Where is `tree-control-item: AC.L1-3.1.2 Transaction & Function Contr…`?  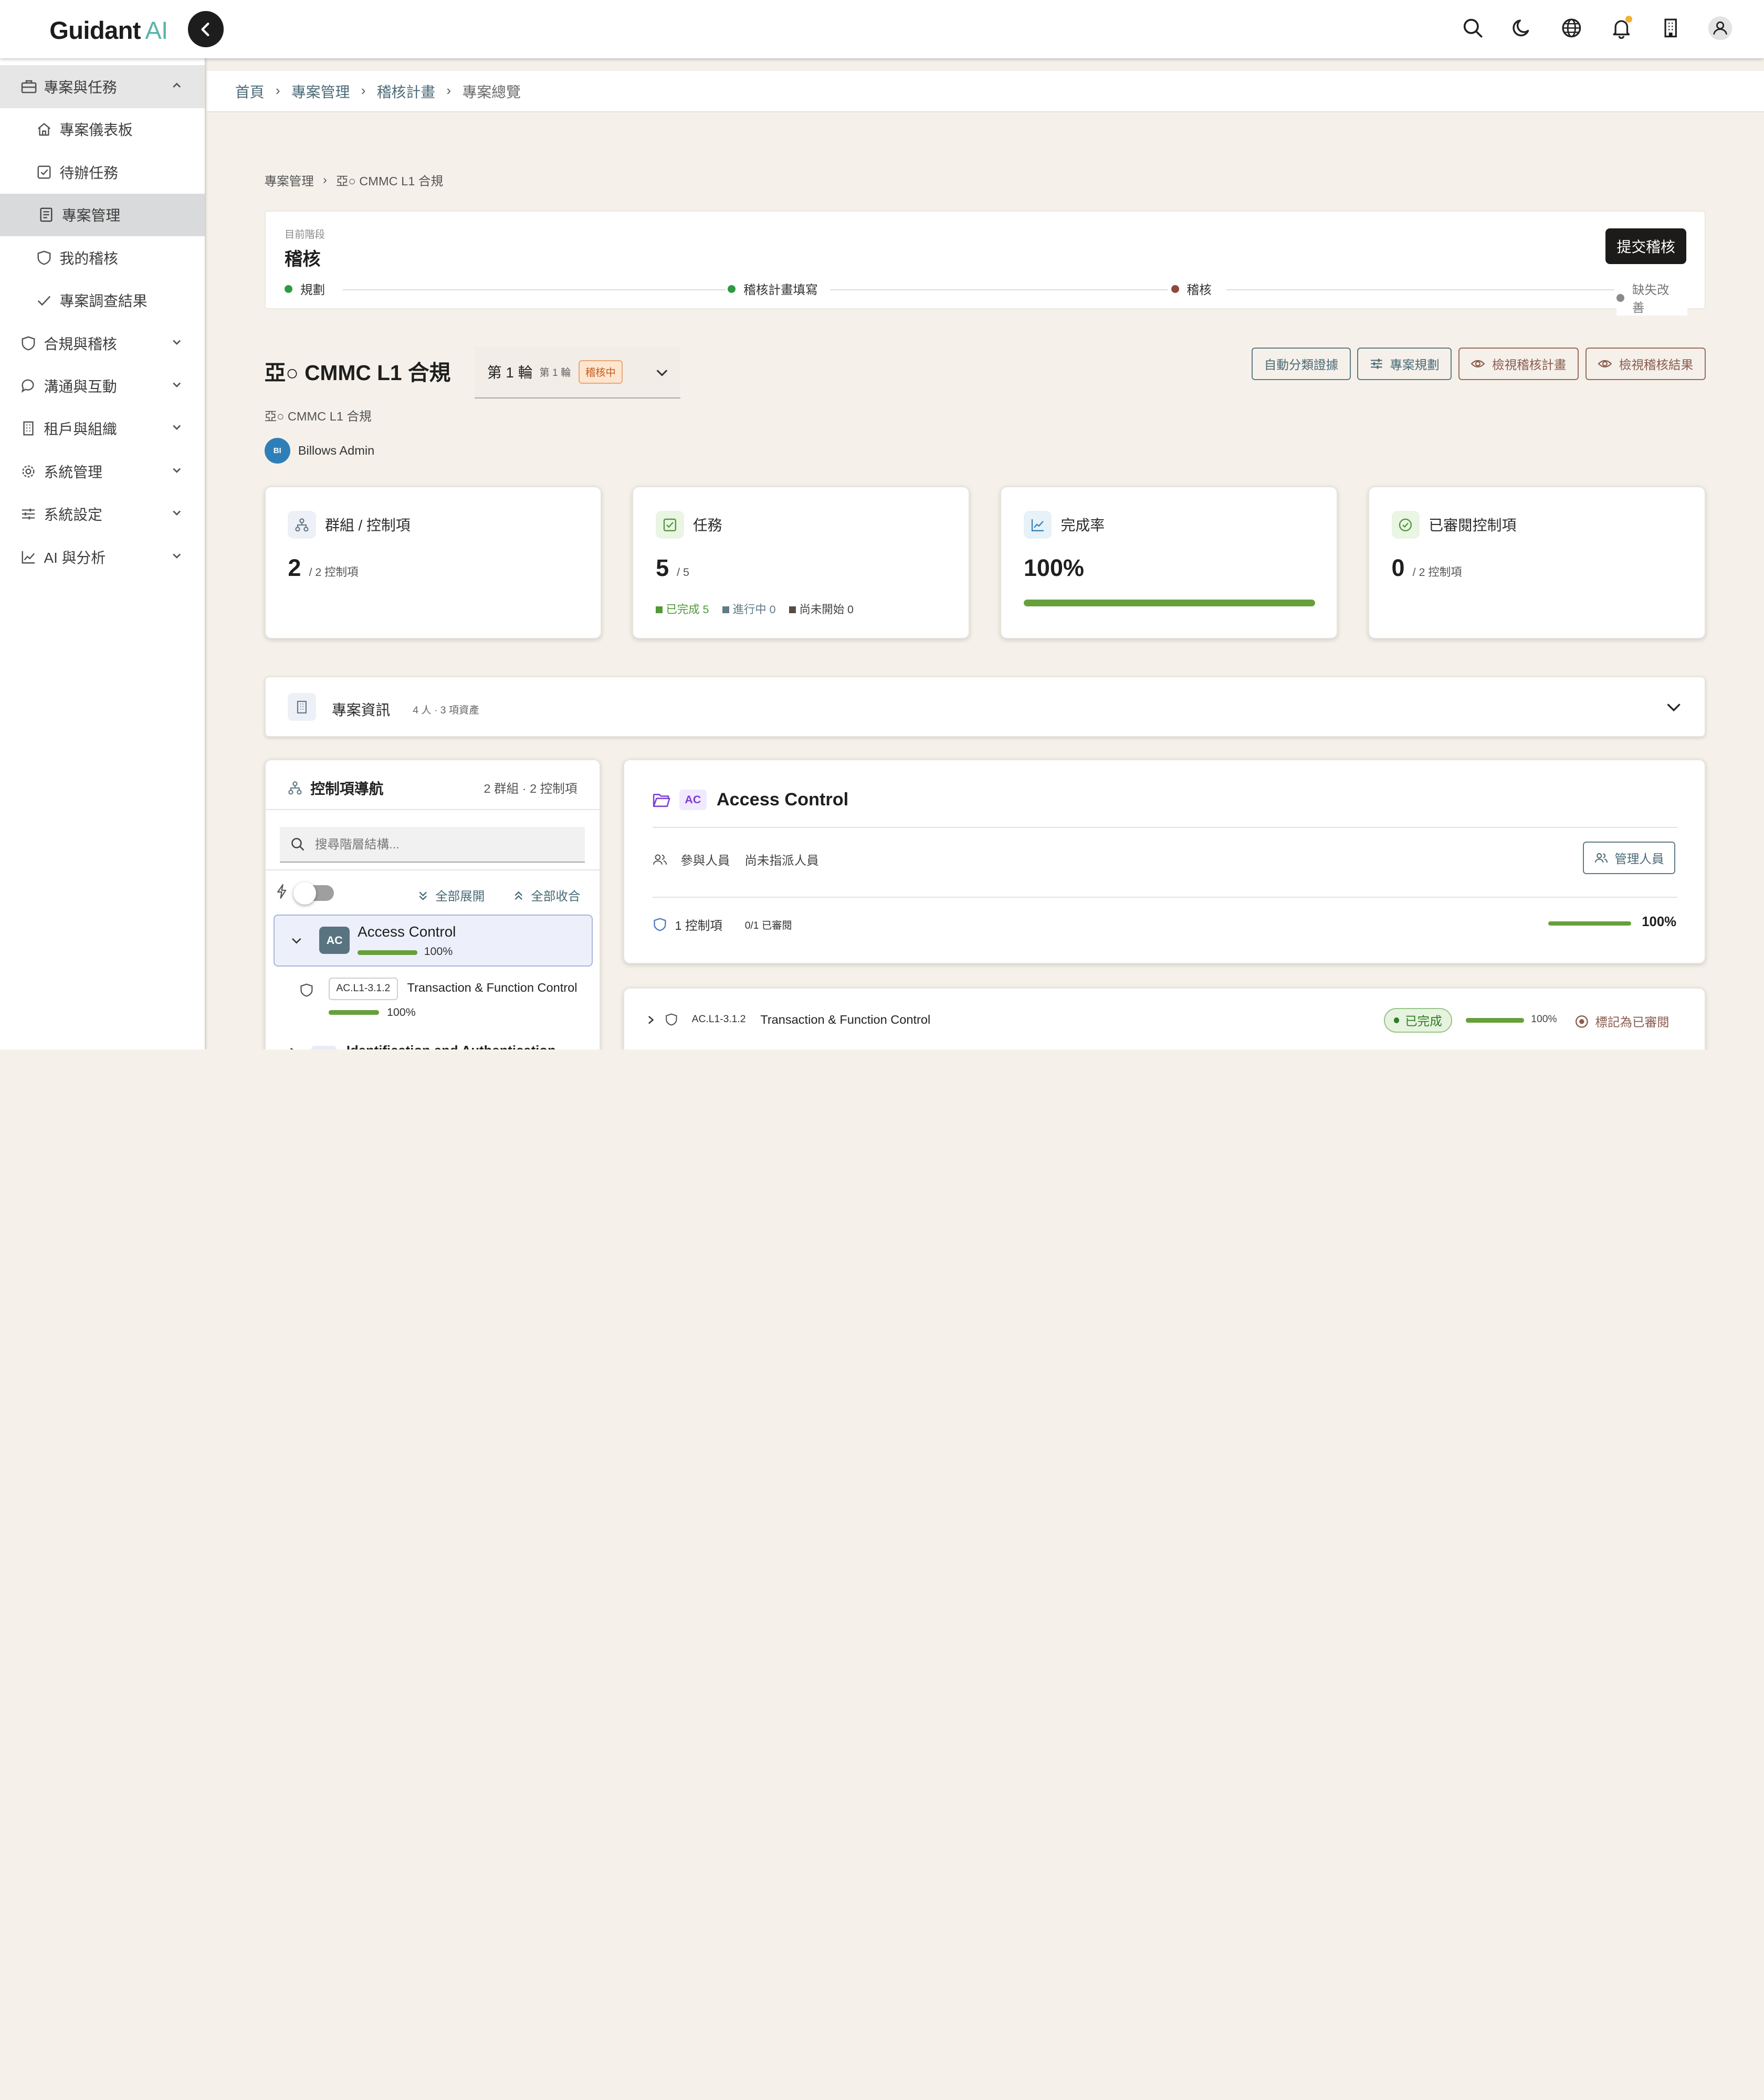
tree-control-item: AC.L1-3.1.2 Transaction & Function Contr… is located at coordinates (445, 1000).